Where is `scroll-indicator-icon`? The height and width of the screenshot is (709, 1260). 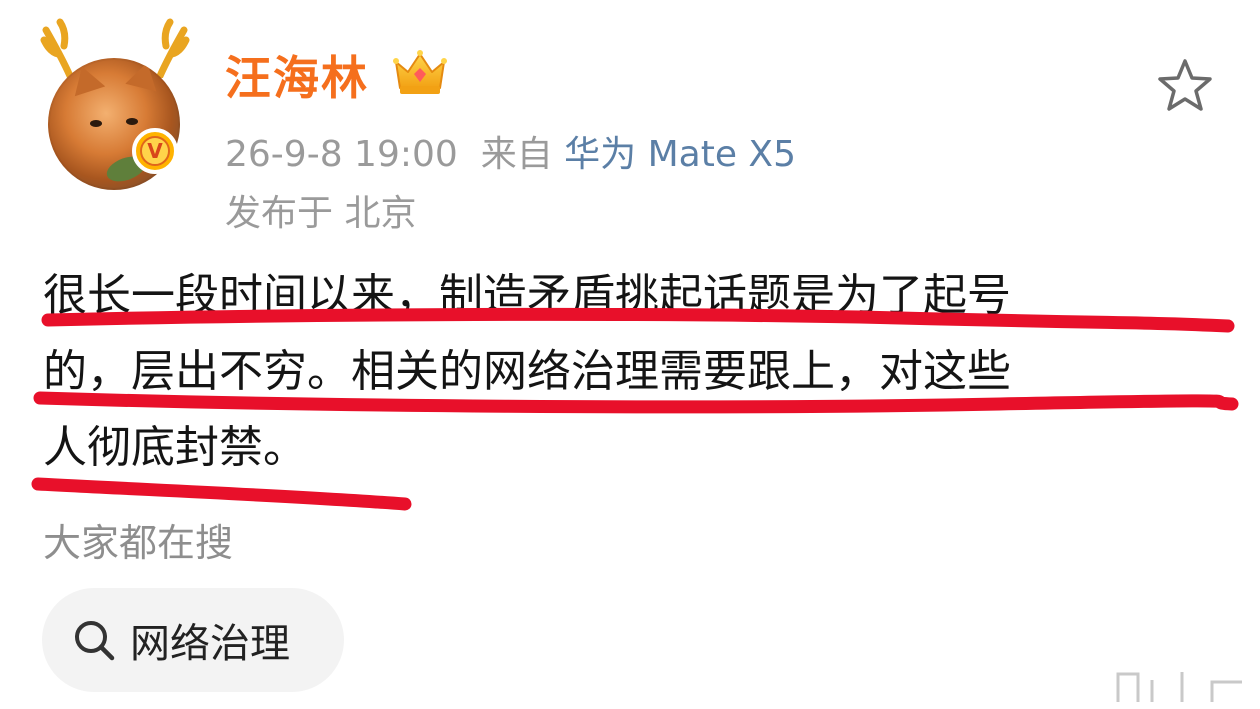
scroll-indicator-icon is located at coordinates (1179, 687).